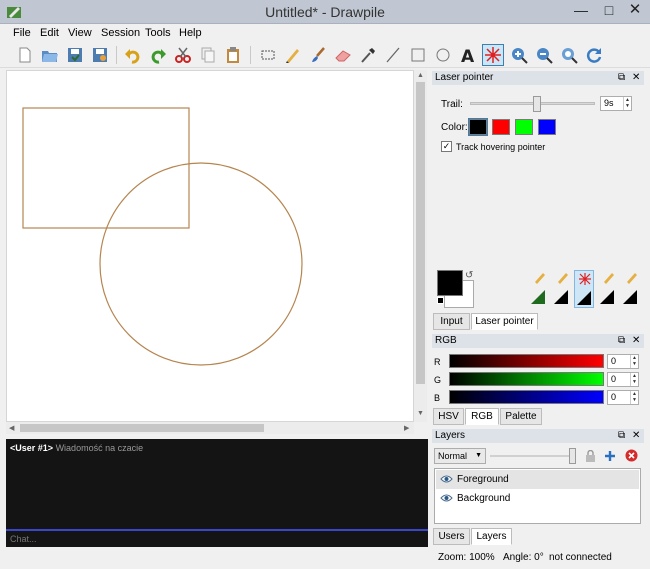 Image resolution: width=650 pixels, height=569 pixels. Describe the element at coordinates (50, 55) in the screenshot. I see `open-folder-icon` at that location.